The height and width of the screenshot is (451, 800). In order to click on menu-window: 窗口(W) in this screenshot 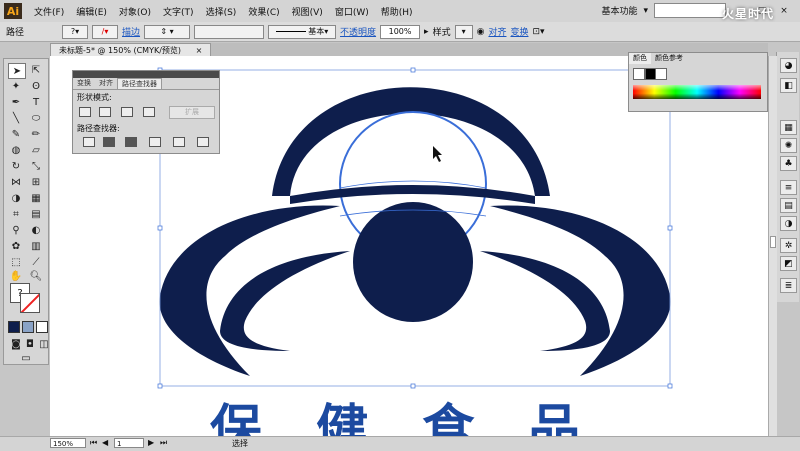, I will do `click(352, 11)`.